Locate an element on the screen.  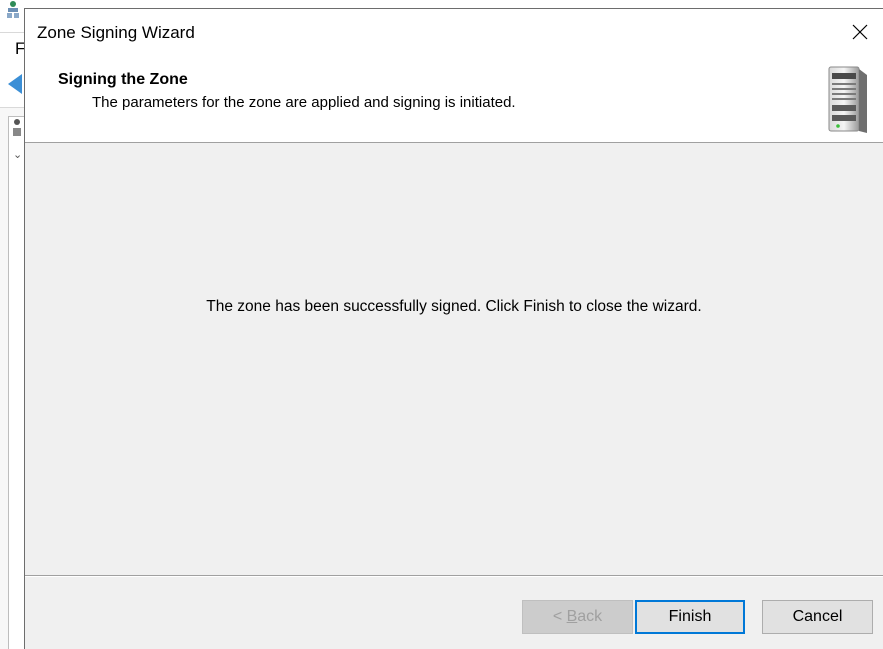
back-button-accel: B is located at coordinates (572, 616).